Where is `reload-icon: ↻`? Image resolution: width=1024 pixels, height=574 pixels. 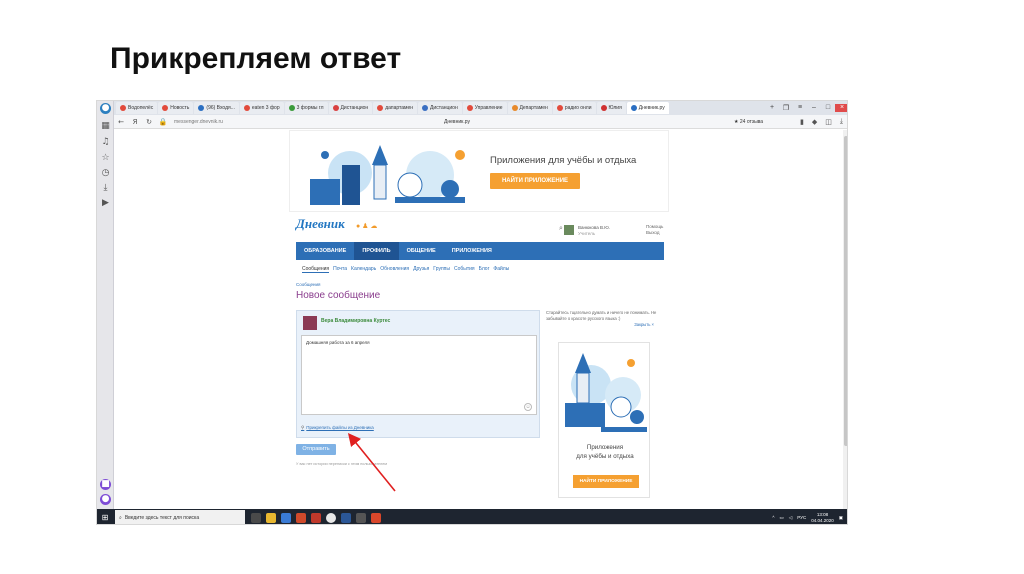
reload-icon: ↻ is located at coordinates (149, 122).